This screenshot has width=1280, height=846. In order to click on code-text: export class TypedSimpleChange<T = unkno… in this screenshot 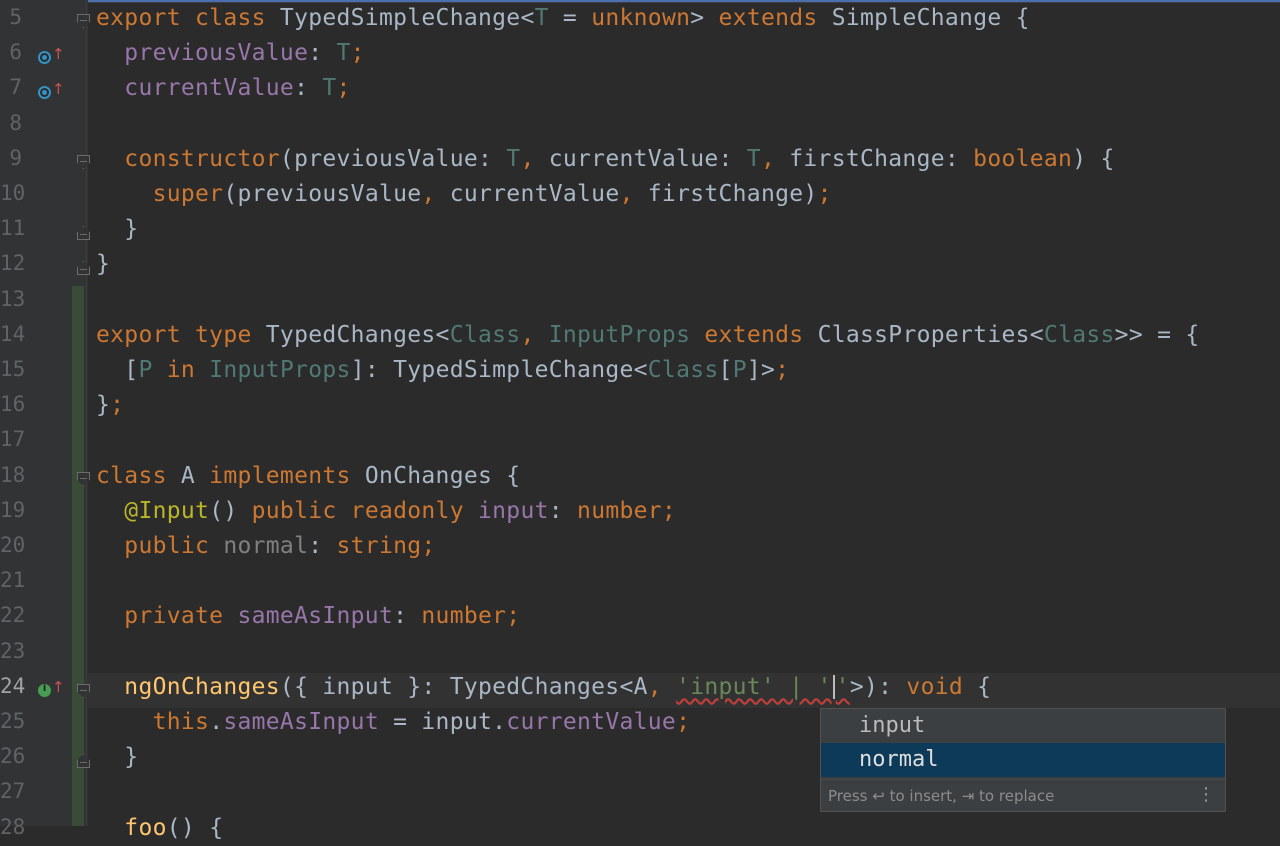, I will do `click(563, 18)`.